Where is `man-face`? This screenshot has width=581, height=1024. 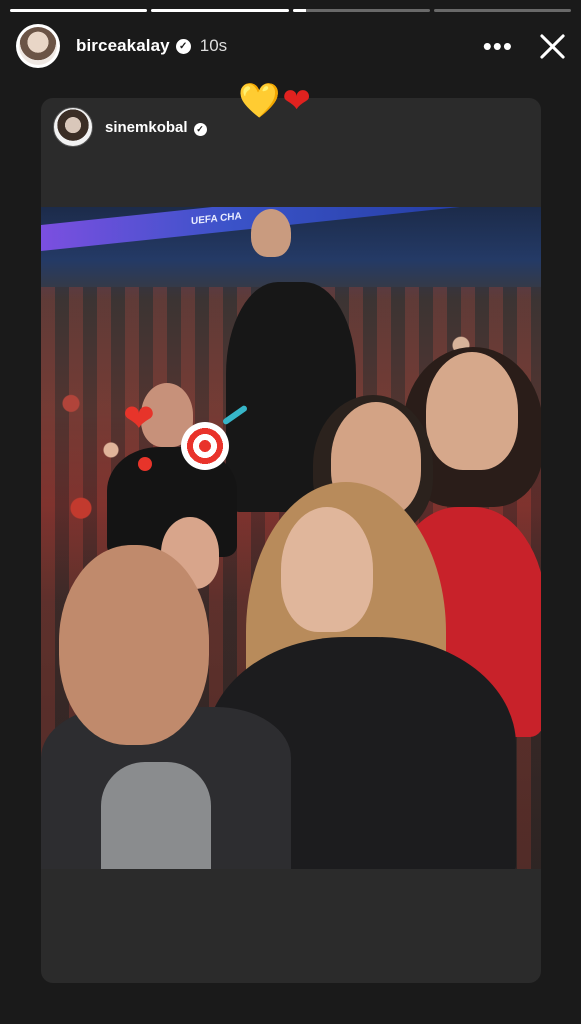
man-face is located at coordinates (134, 645).